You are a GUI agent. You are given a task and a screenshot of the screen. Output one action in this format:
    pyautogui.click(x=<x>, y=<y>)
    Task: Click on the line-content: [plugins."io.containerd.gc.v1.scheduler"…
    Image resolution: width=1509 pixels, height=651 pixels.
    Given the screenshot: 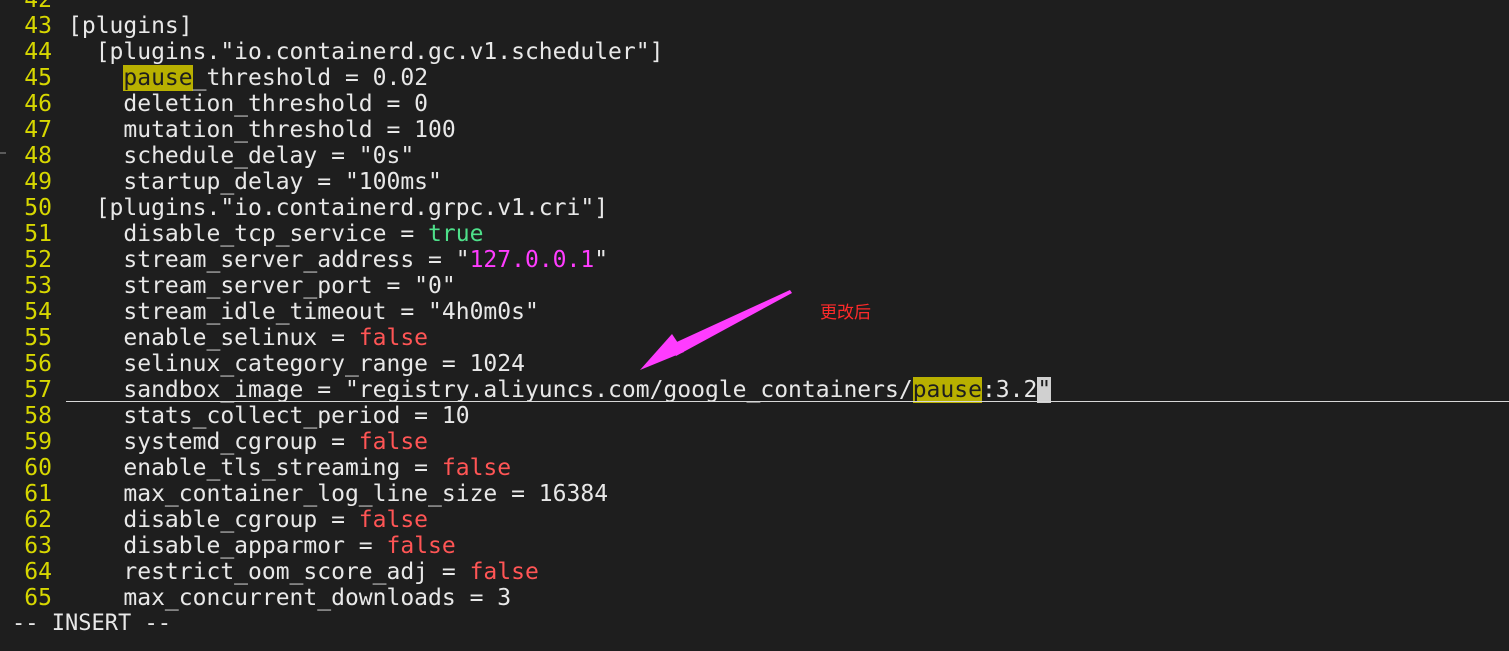 What is the action you would take?
    pyautogui.click(x=366, y=52)
    